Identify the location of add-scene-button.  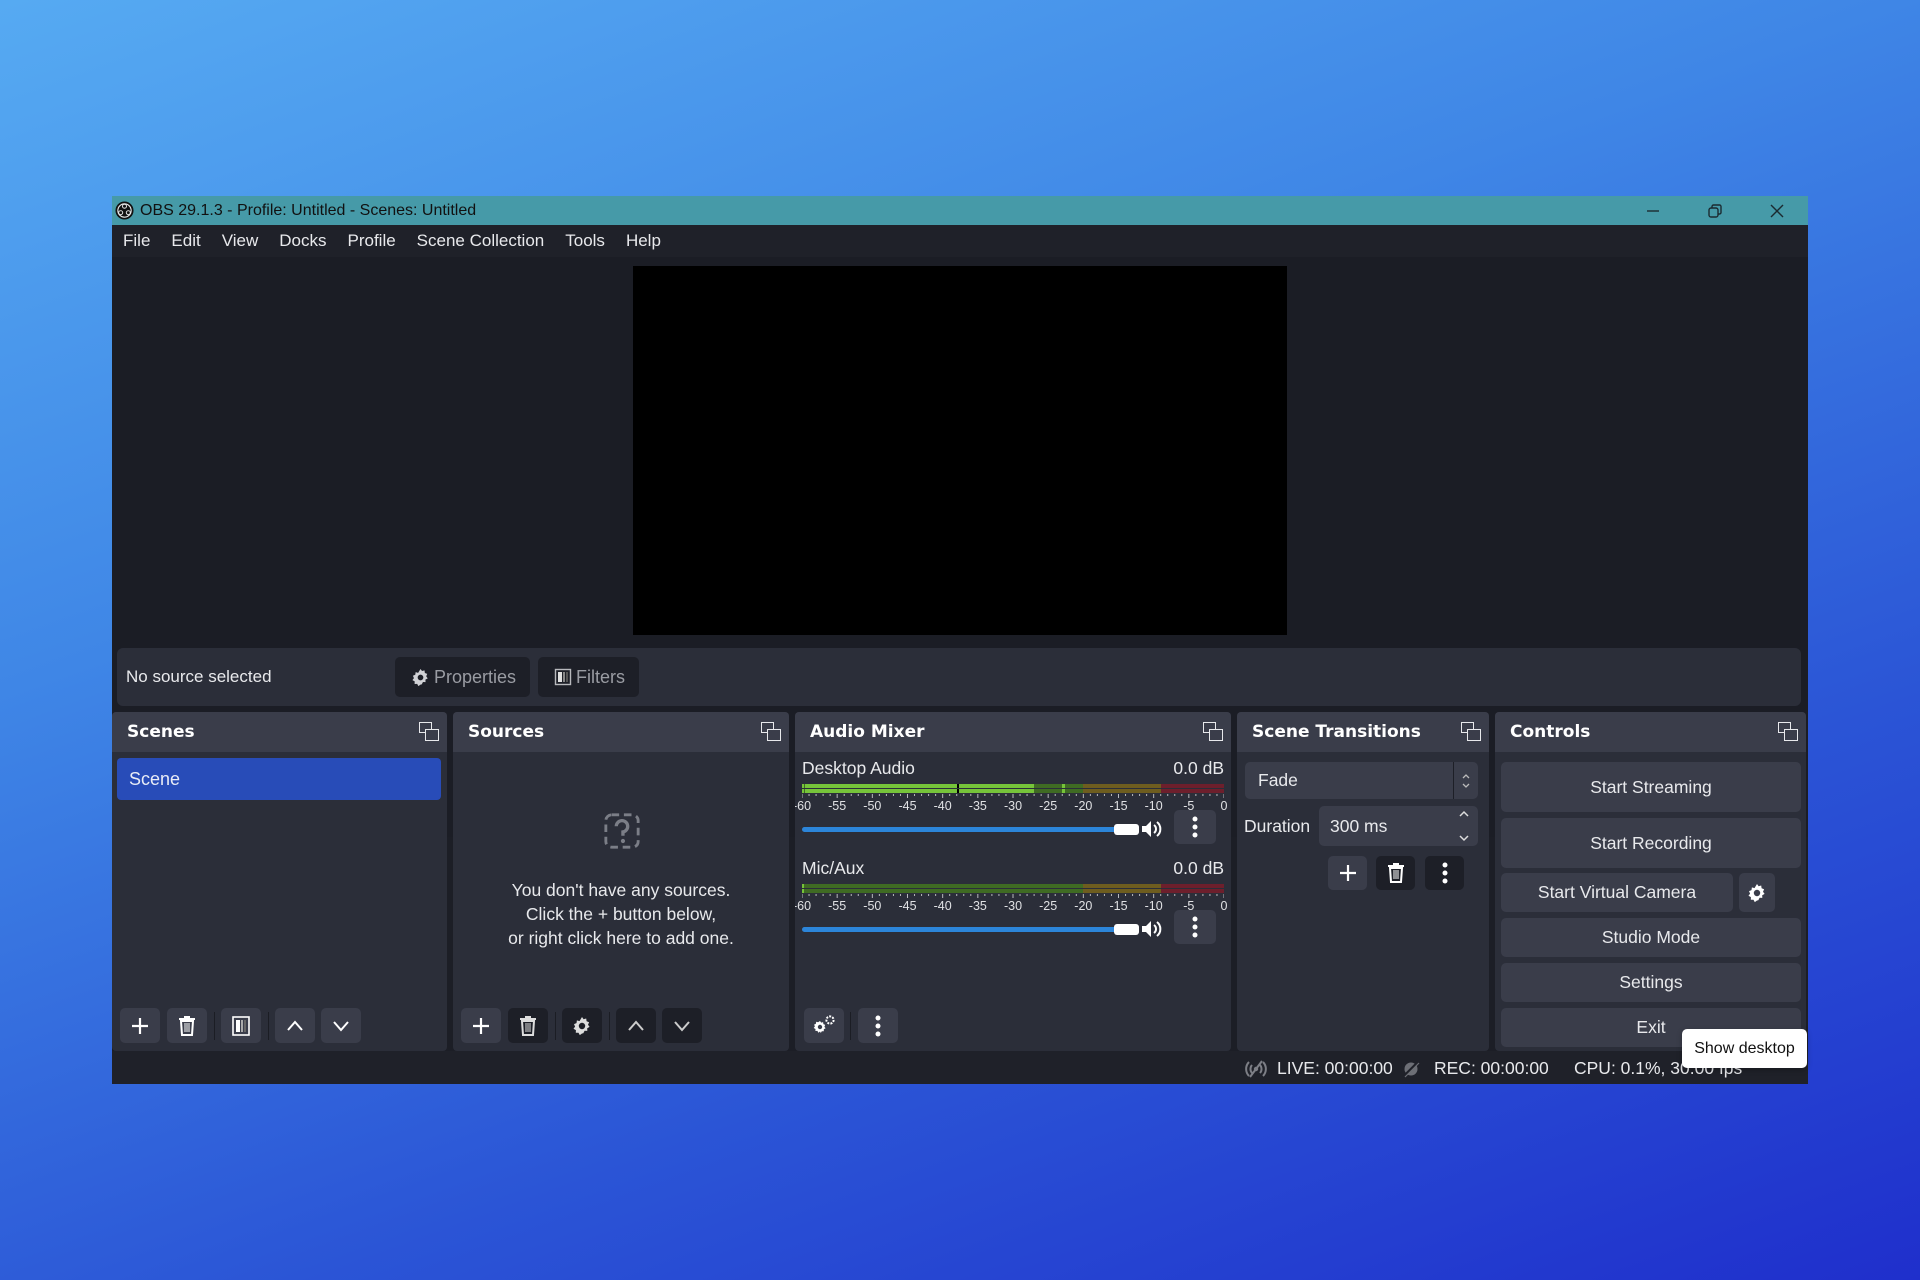
(140, 1025).